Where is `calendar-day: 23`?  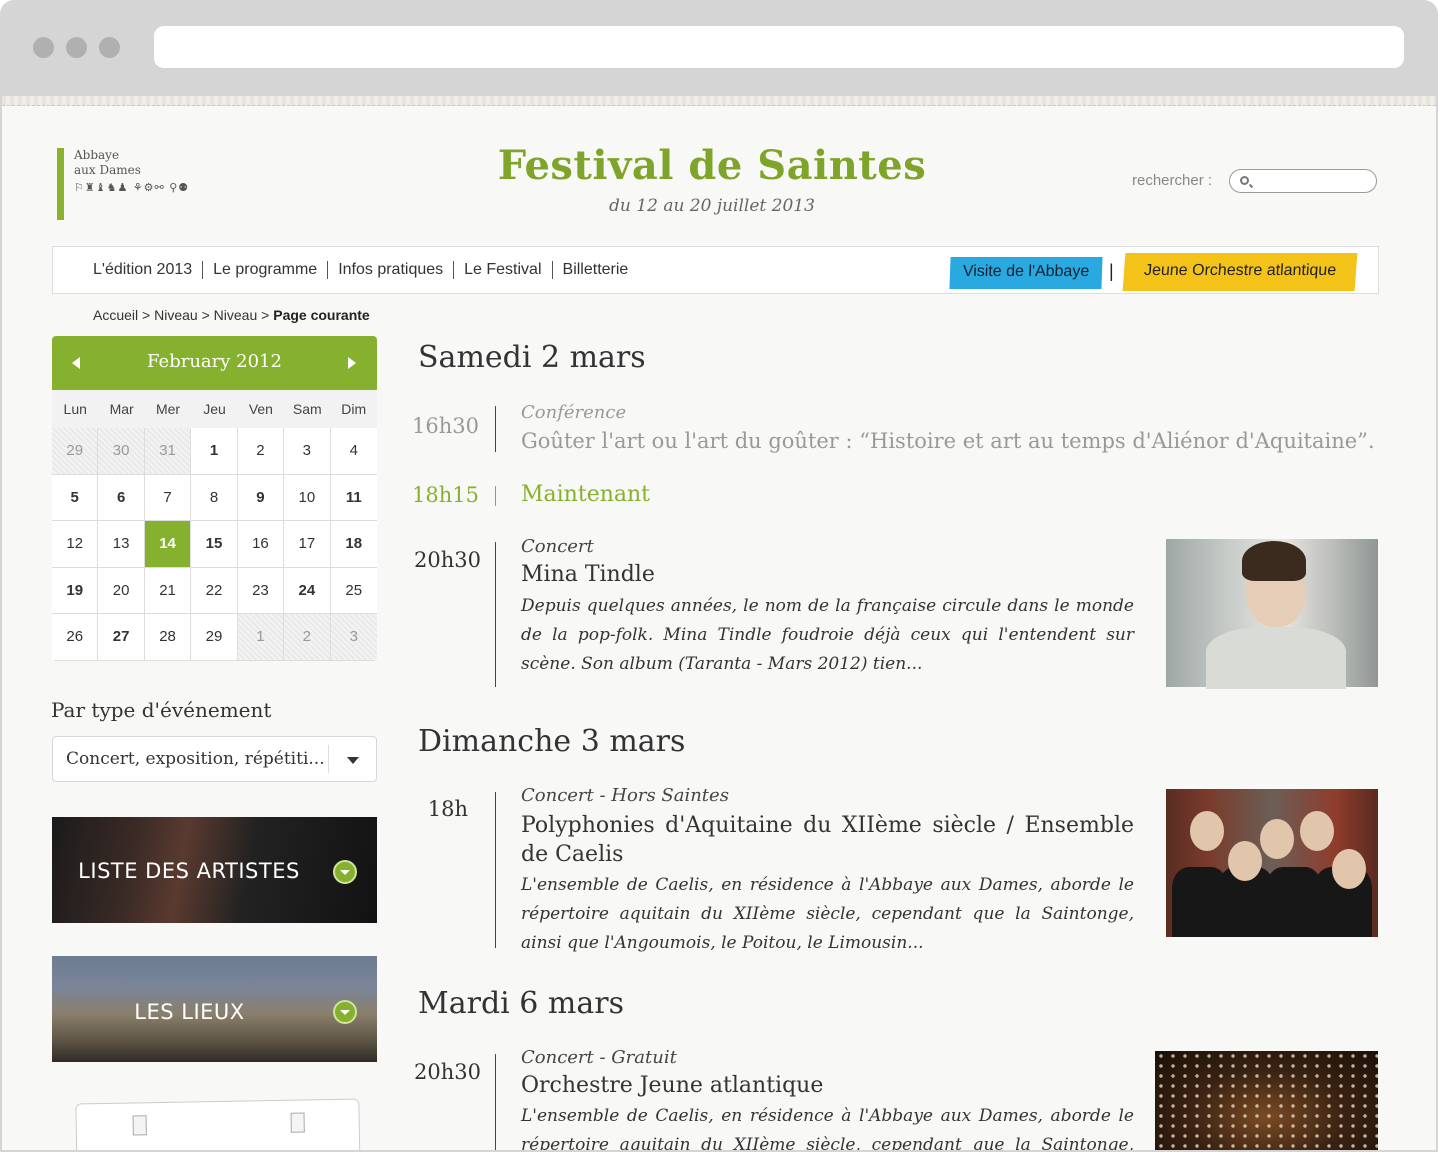 calendar-day: 23 is located at coordinates (261, 590).